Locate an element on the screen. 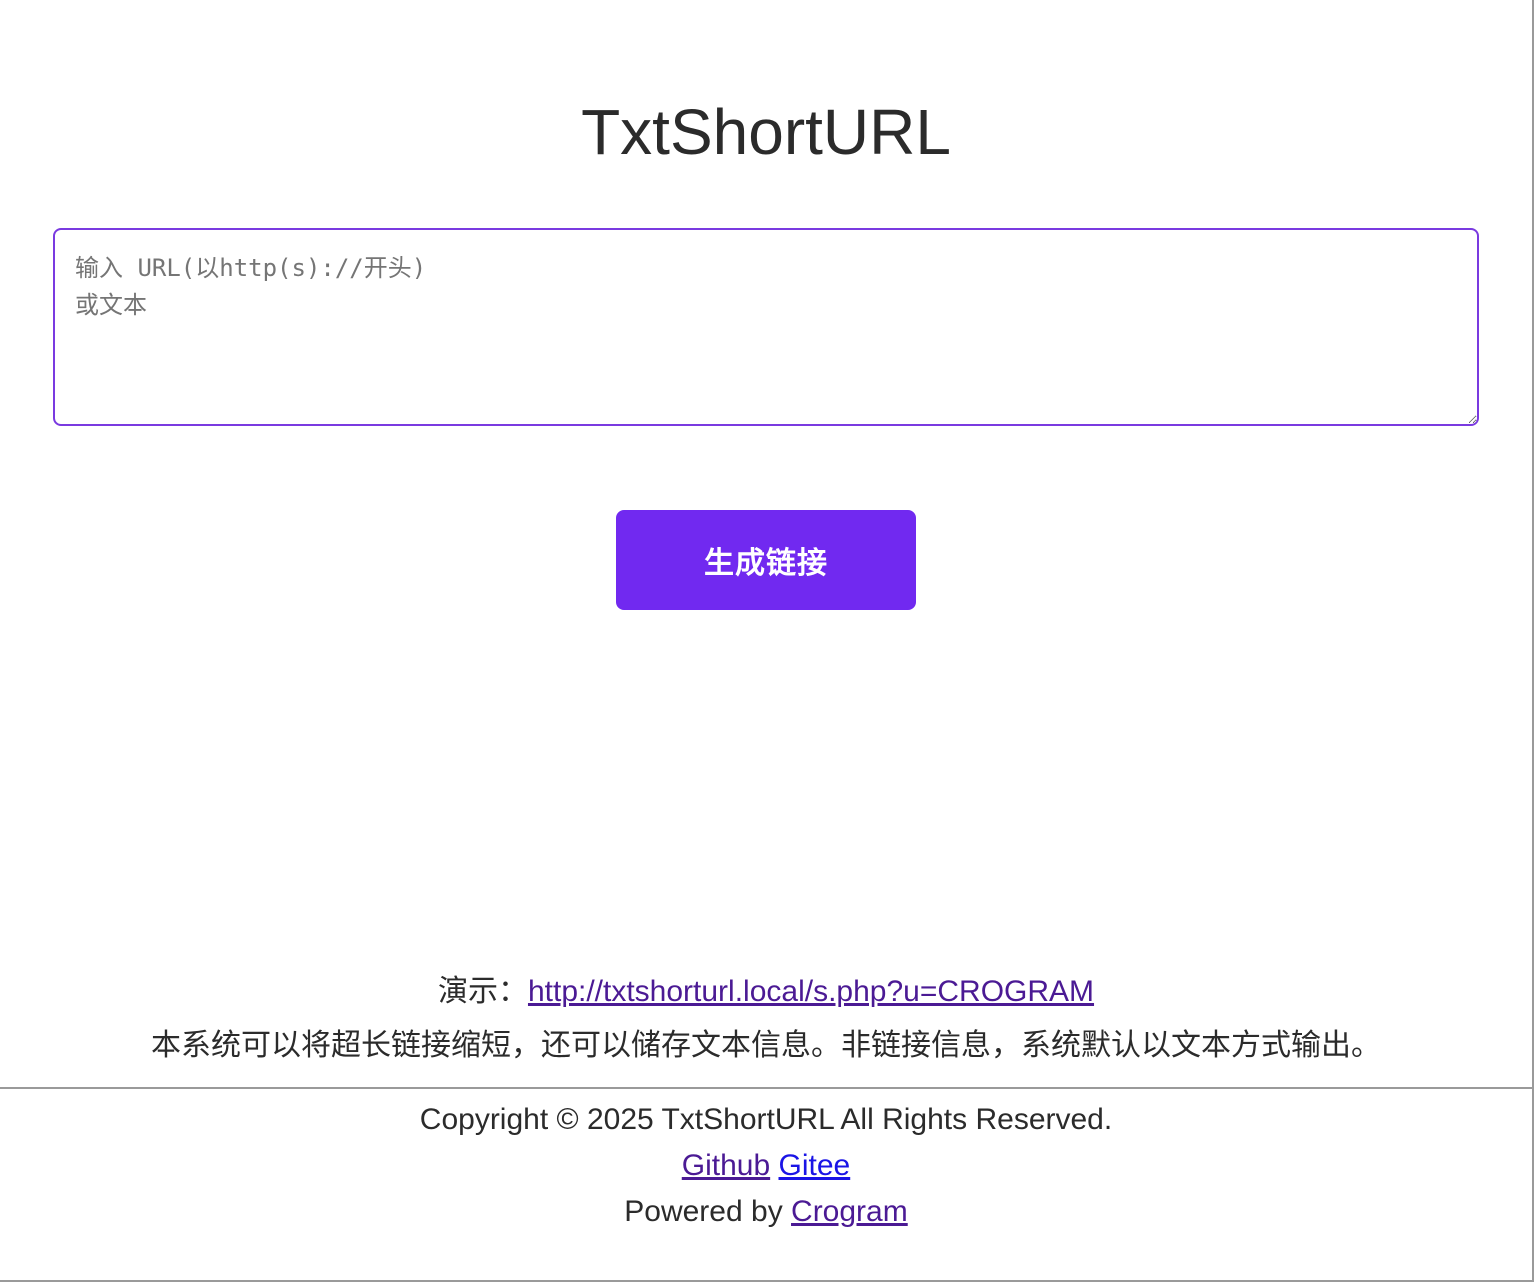 The height and width of the screenshot is (1282, 1534). gitee-link: Gitee is located at coordinates (815, 1165).